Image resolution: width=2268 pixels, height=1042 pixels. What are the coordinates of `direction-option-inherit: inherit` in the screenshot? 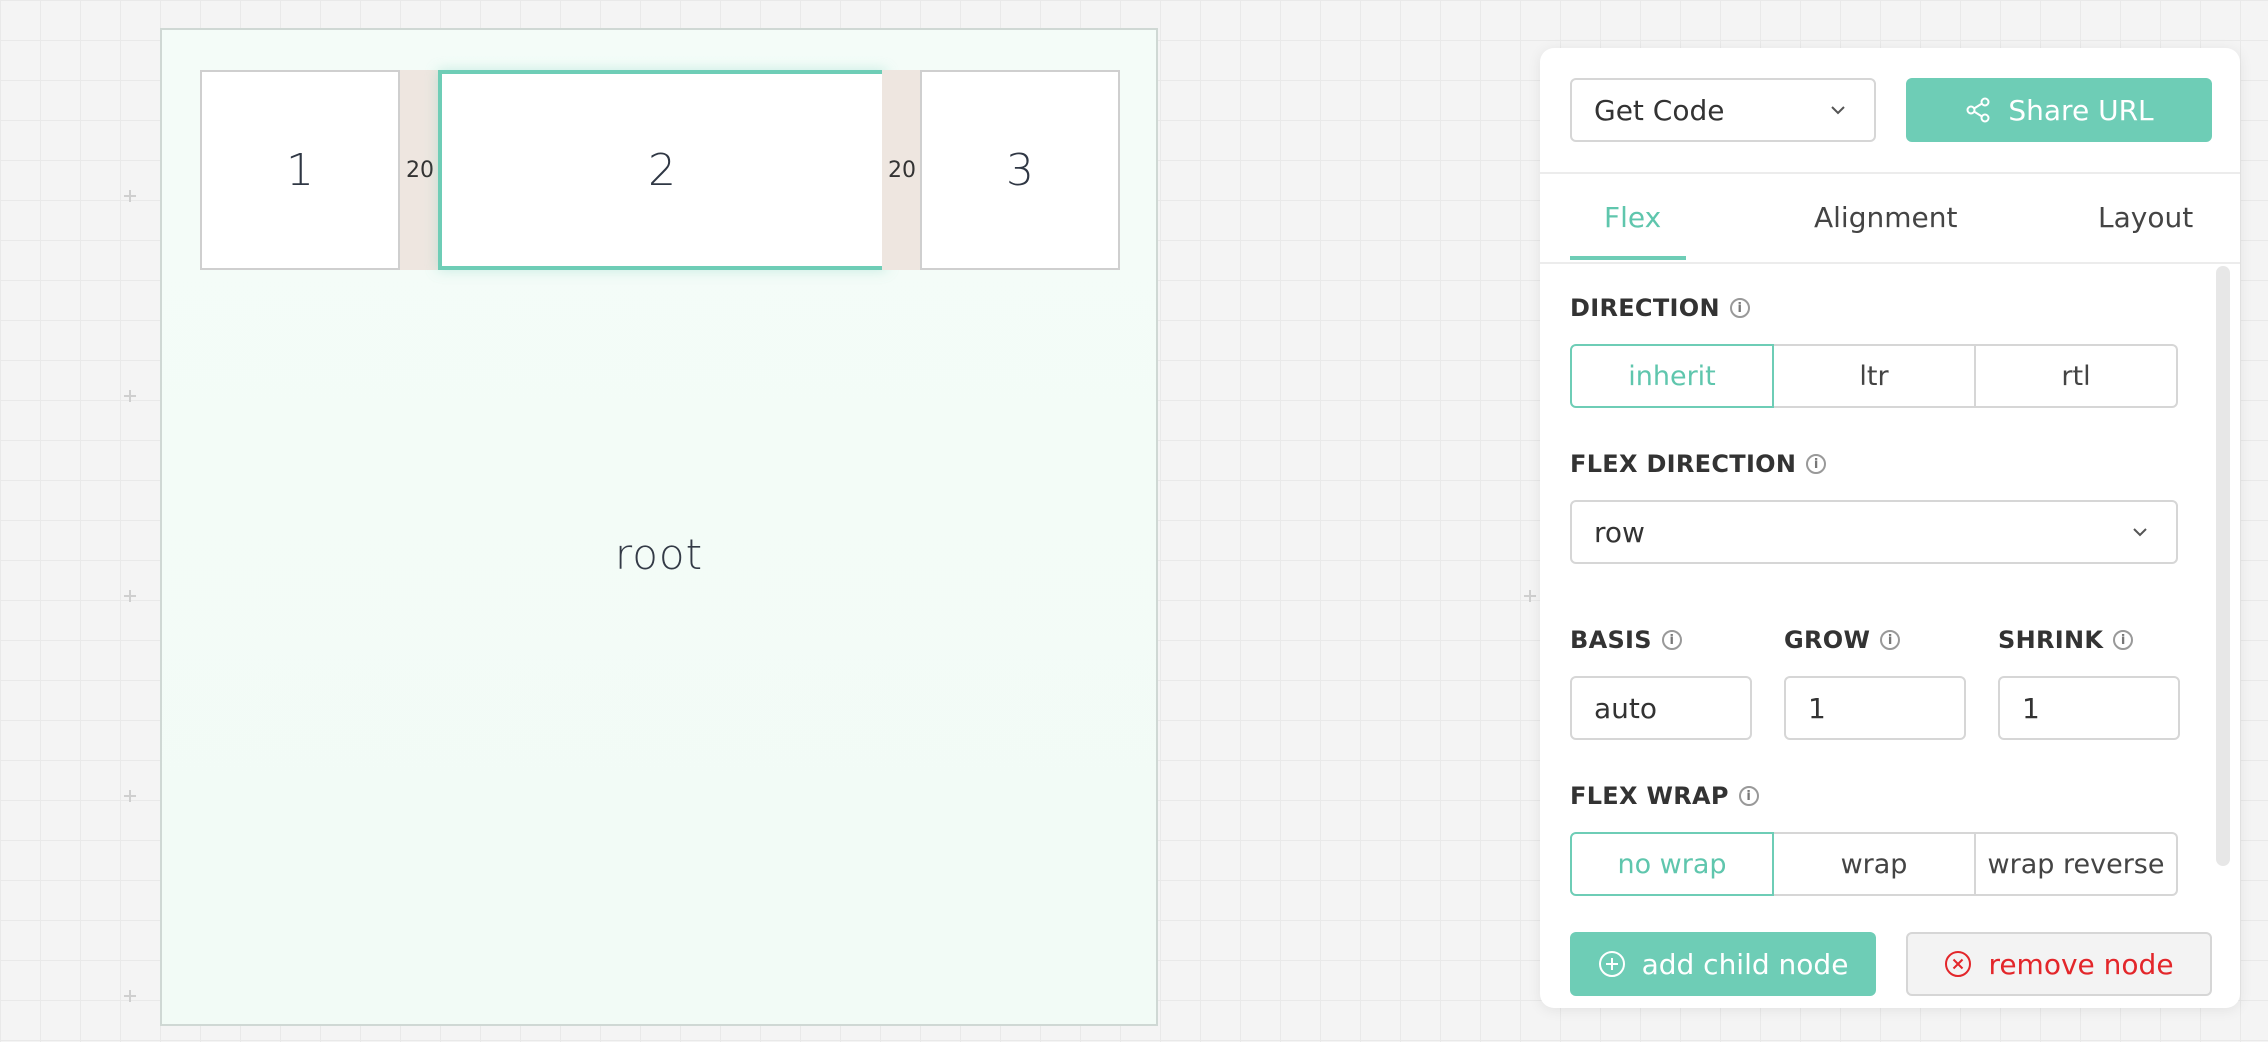 It's located at (1672, 376).